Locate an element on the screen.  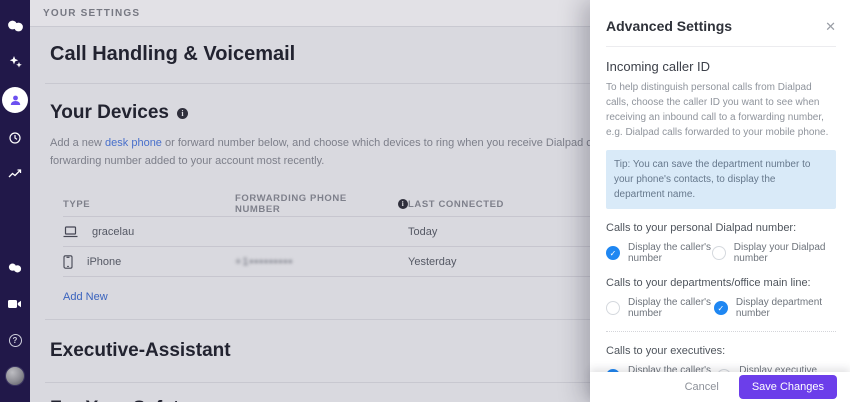
cancel-button: Cancel is located at coordinates (702, 387).